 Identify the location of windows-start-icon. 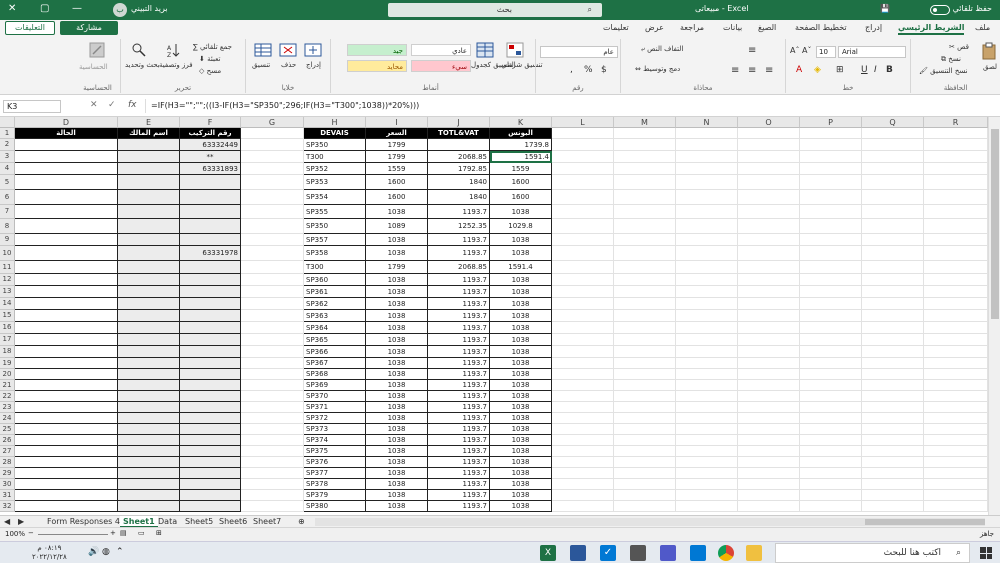
(986, 553).